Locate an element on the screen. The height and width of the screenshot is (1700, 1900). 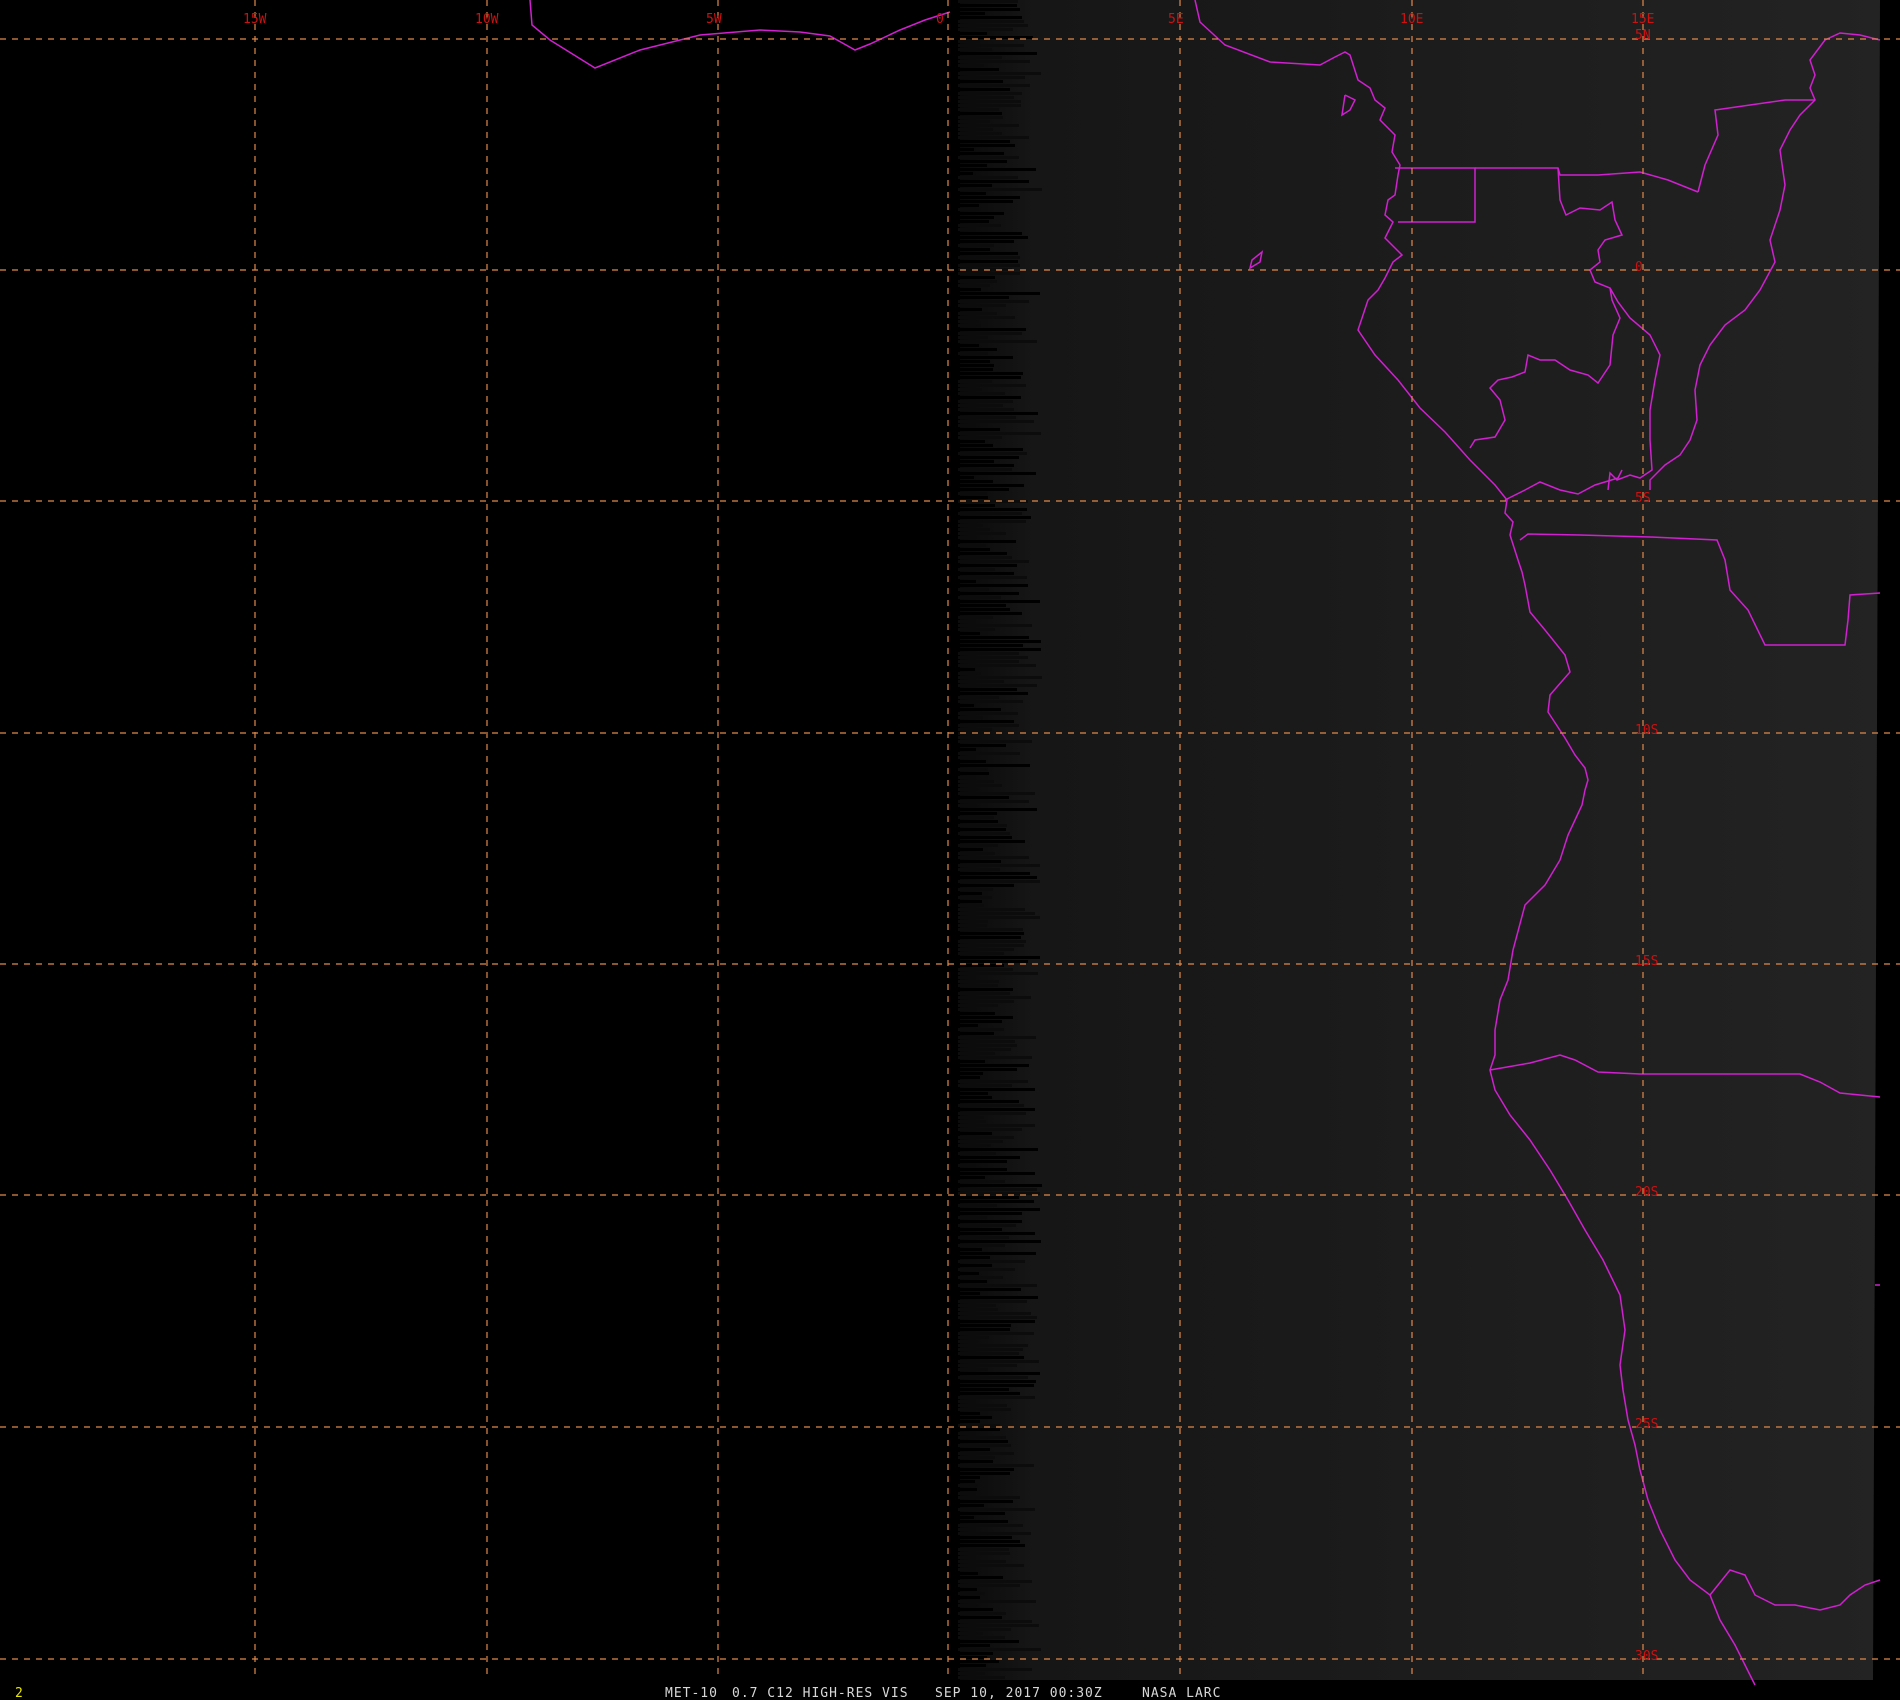
frame-number: 2 is located at coordinates (19, 1693).